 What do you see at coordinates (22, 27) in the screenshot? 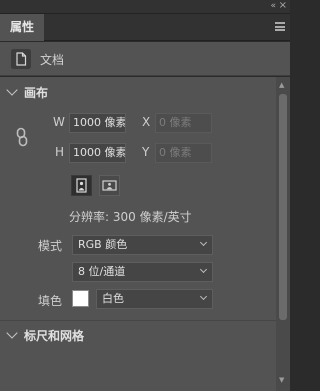
I see `tab-properties: 属性` at bounding box center [22, 27].